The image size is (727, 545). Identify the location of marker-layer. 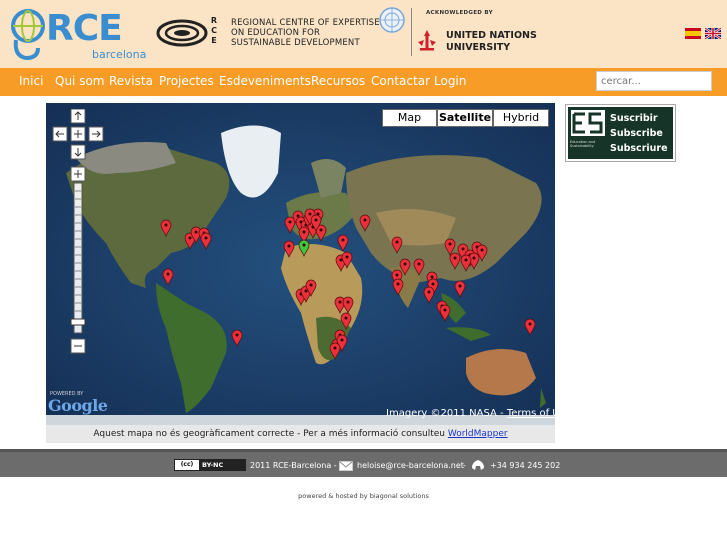
(348, 284).